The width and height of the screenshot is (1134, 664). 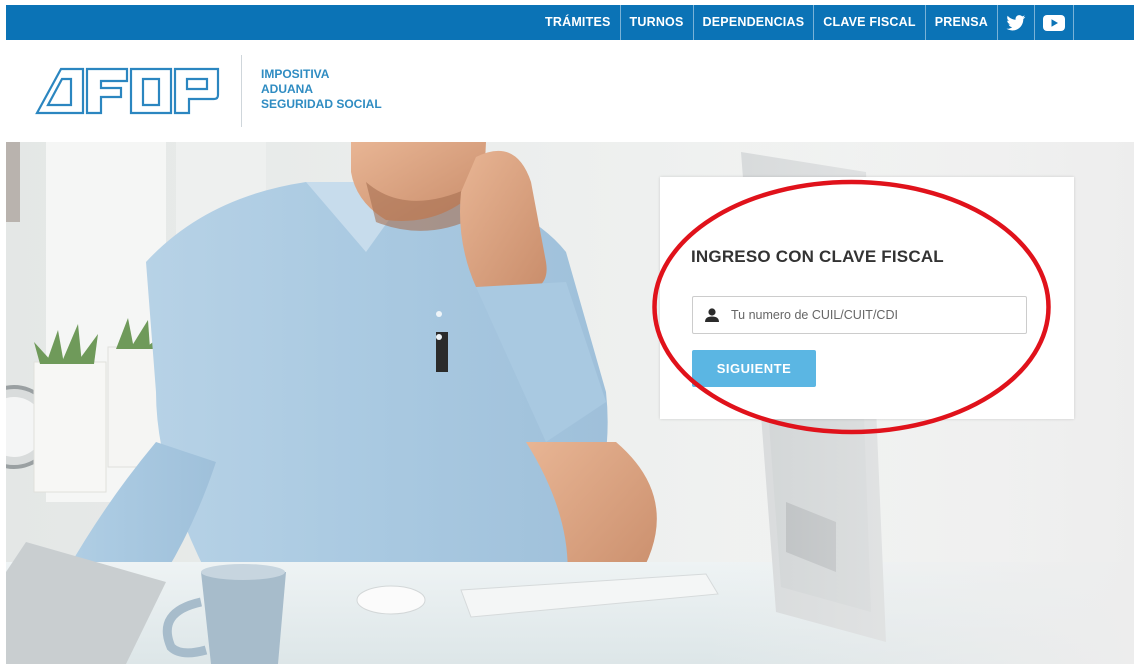 I want to click on logo-divider, so click(x=241, y=91).